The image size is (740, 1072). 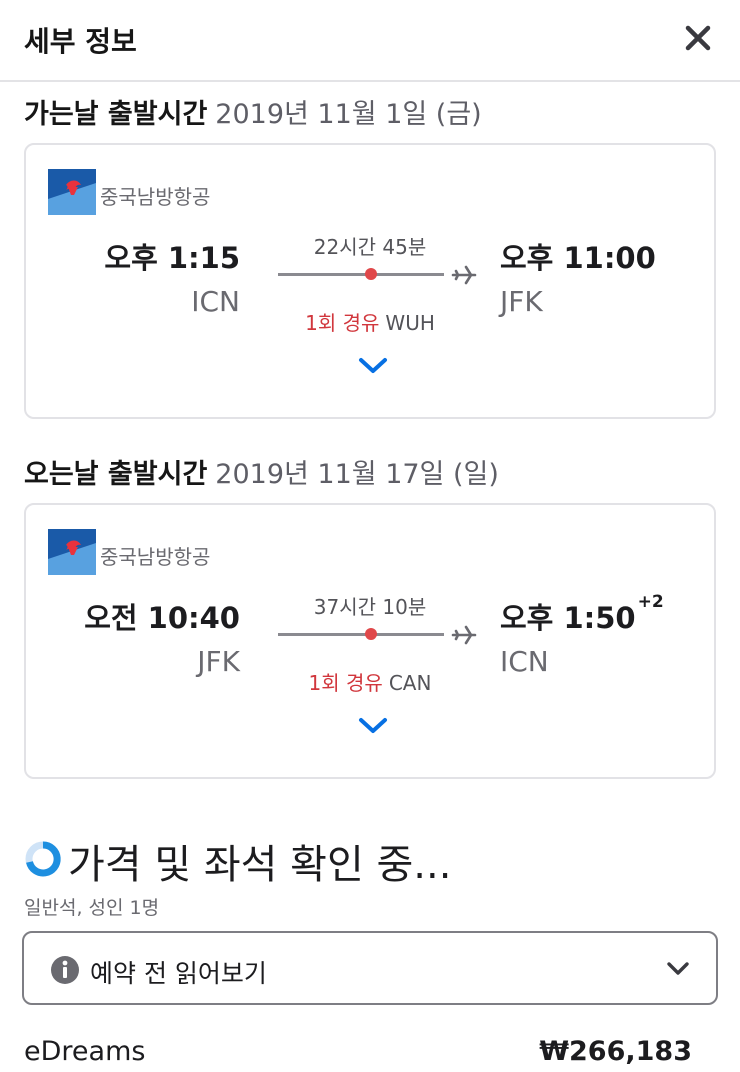 I want to click on arrival-airport: ICN, so click(x=524, y=661).